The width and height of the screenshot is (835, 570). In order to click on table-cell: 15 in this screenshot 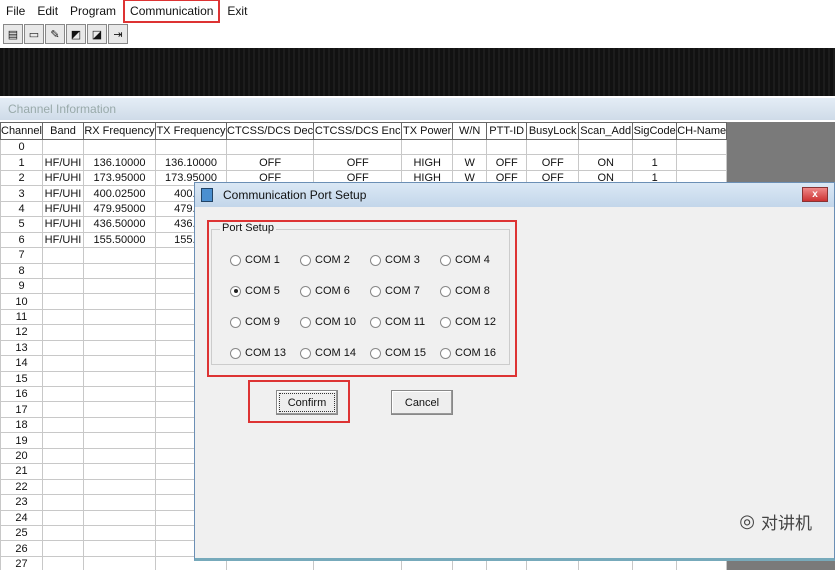, I will do `click(21, 379)`.